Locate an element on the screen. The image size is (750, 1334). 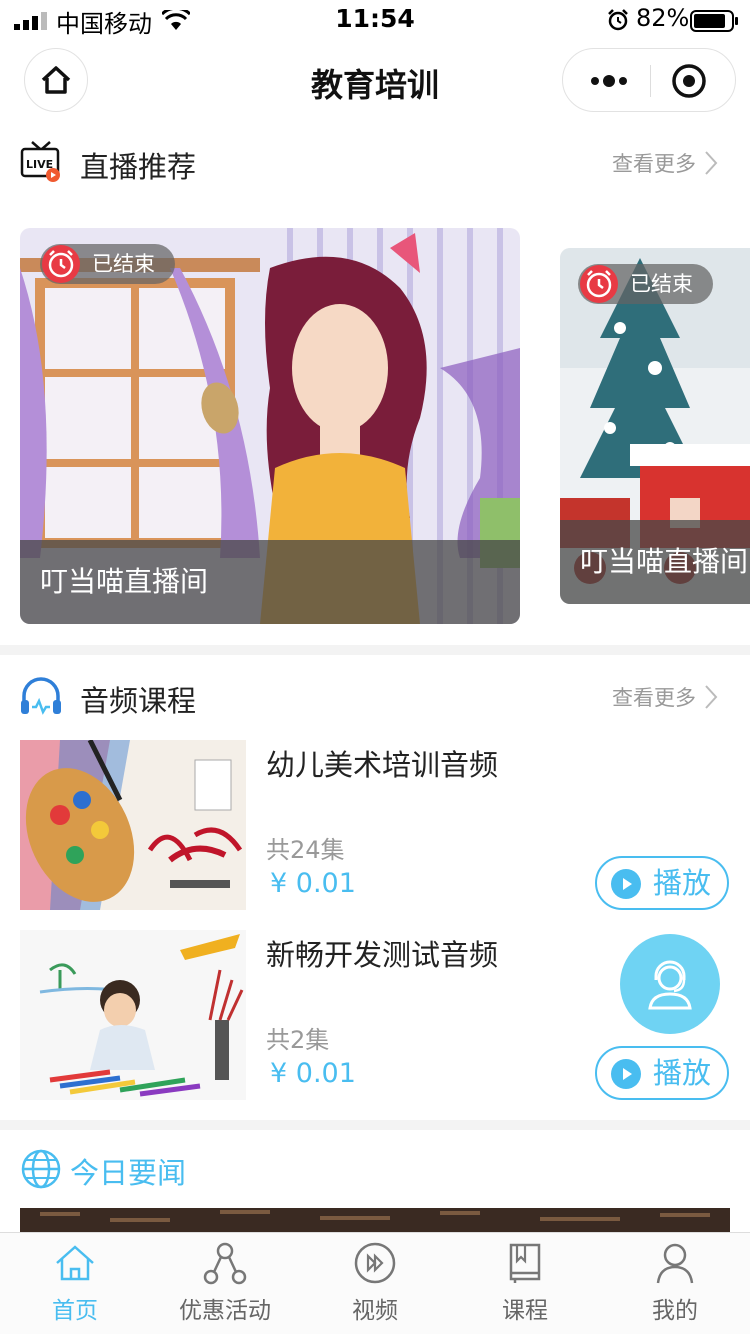
home-icon is located at coordinates (75, 1263).